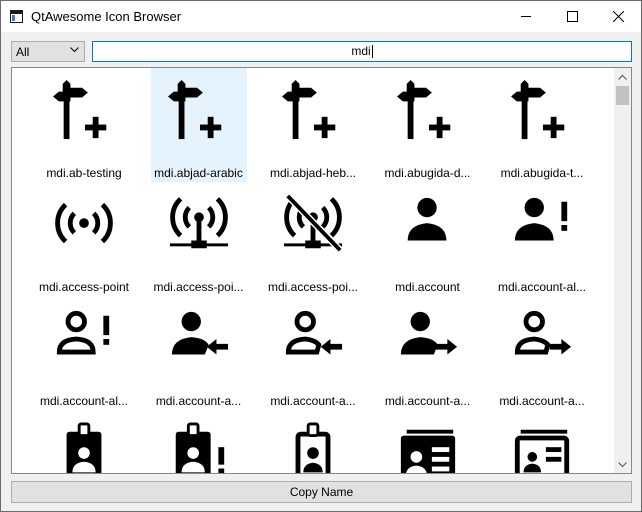  What do you see at coordinates (314, 332) in the screenshot?
I see `account-arrow-left-outline-icon` at bounding box center [314, 332].